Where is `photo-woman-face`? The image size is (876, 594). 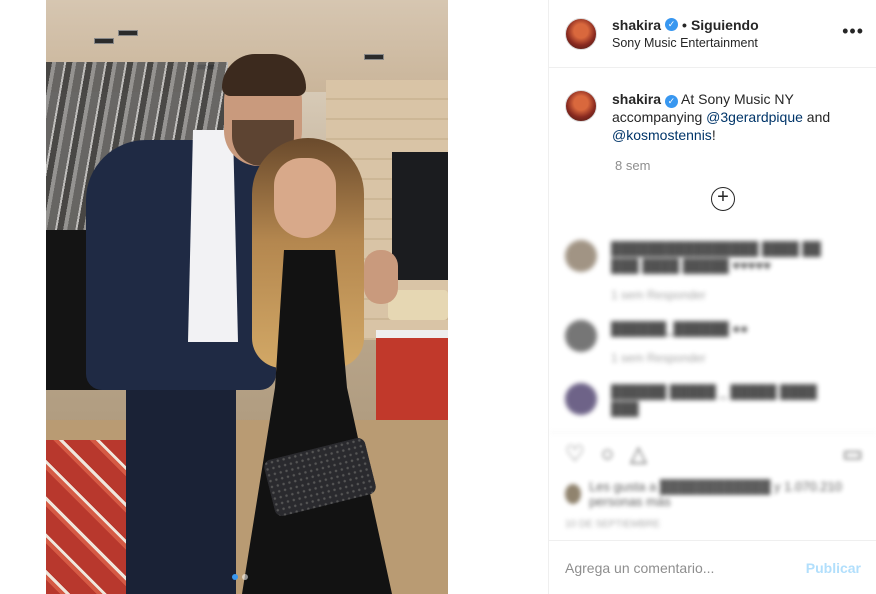
photo-woman-face is located at coordinates (305, 198).